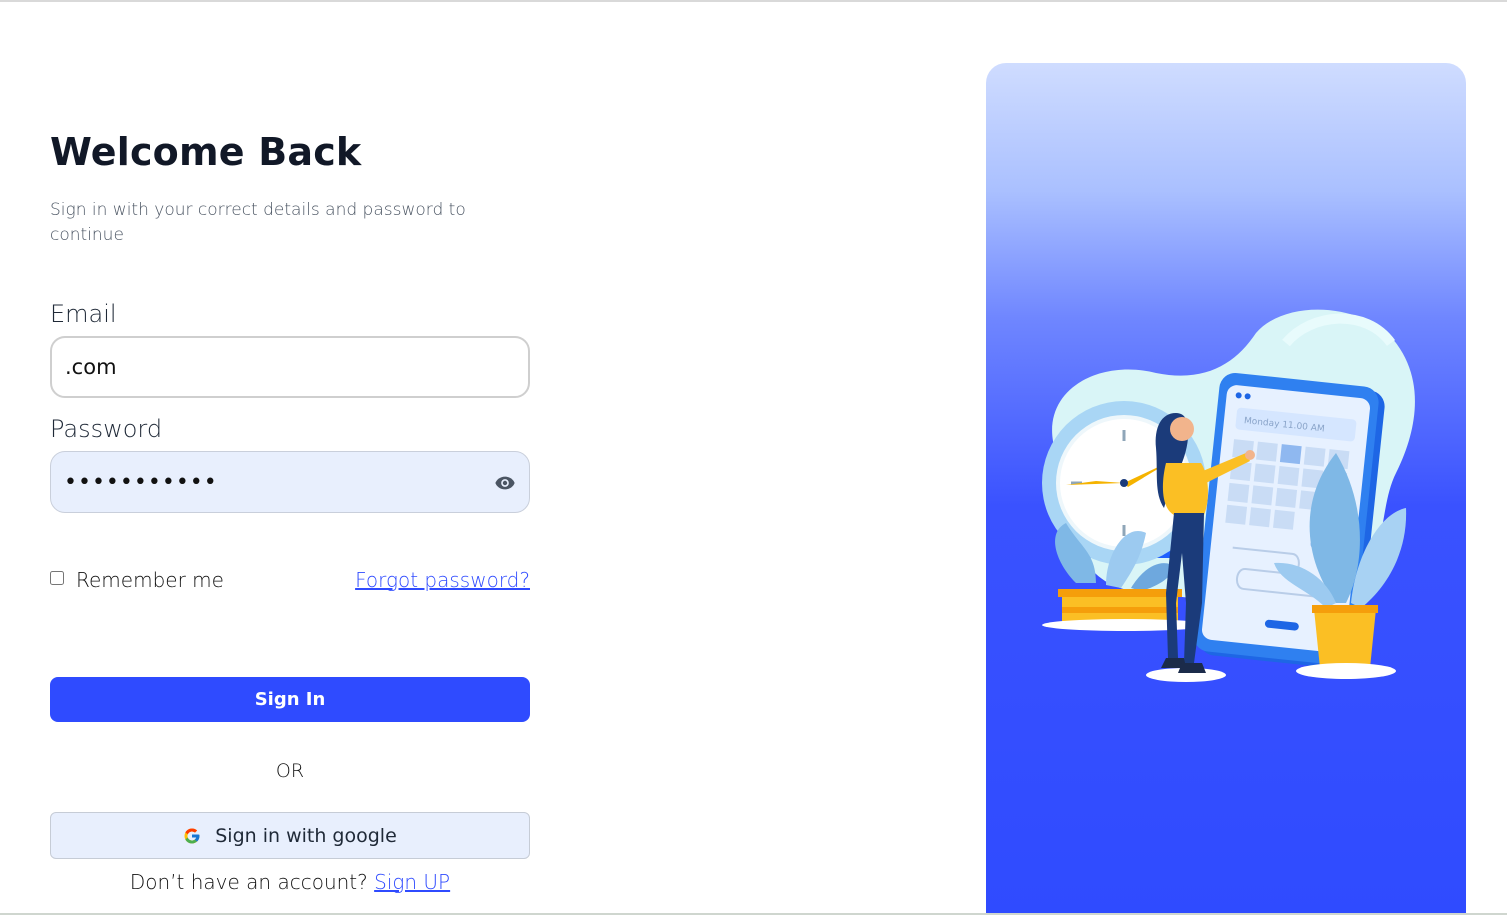  What do you see at coordinates (57, 578) in the screenshot?
I see `remember-checkbox` at bounding box center [57, 578].